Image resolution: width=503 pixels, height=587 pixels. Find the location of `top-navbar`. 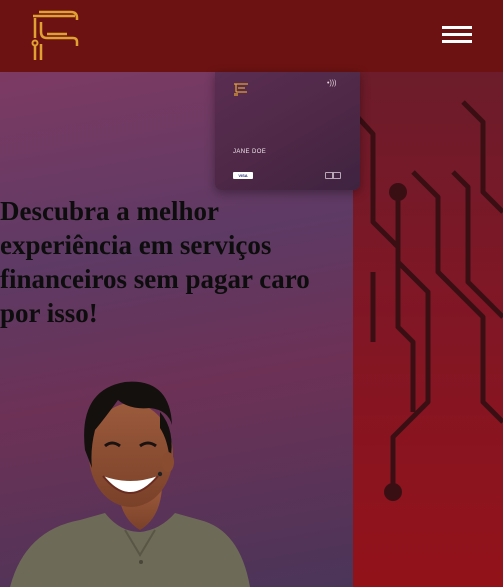

top-navbar is located at coordinates (251, 36).